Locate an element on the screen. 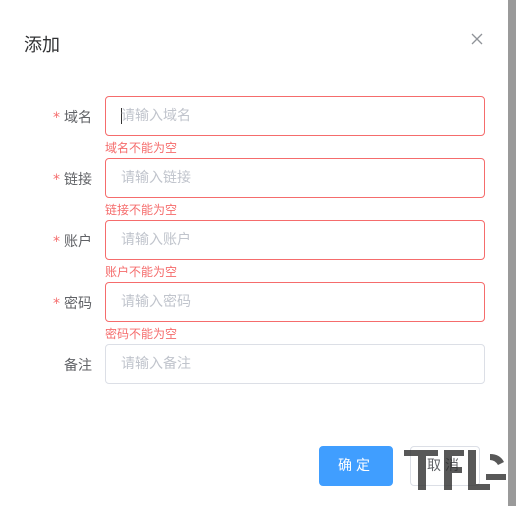 The height and width of the screenshot is (506, 516). domain-error: 域名不能为空 is located at coordinates (141, 148).